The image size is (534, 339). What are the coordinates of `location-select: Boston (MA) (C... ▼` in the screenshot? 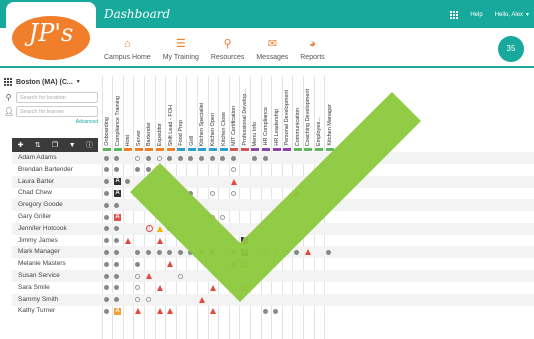 It's located at (51, 82).